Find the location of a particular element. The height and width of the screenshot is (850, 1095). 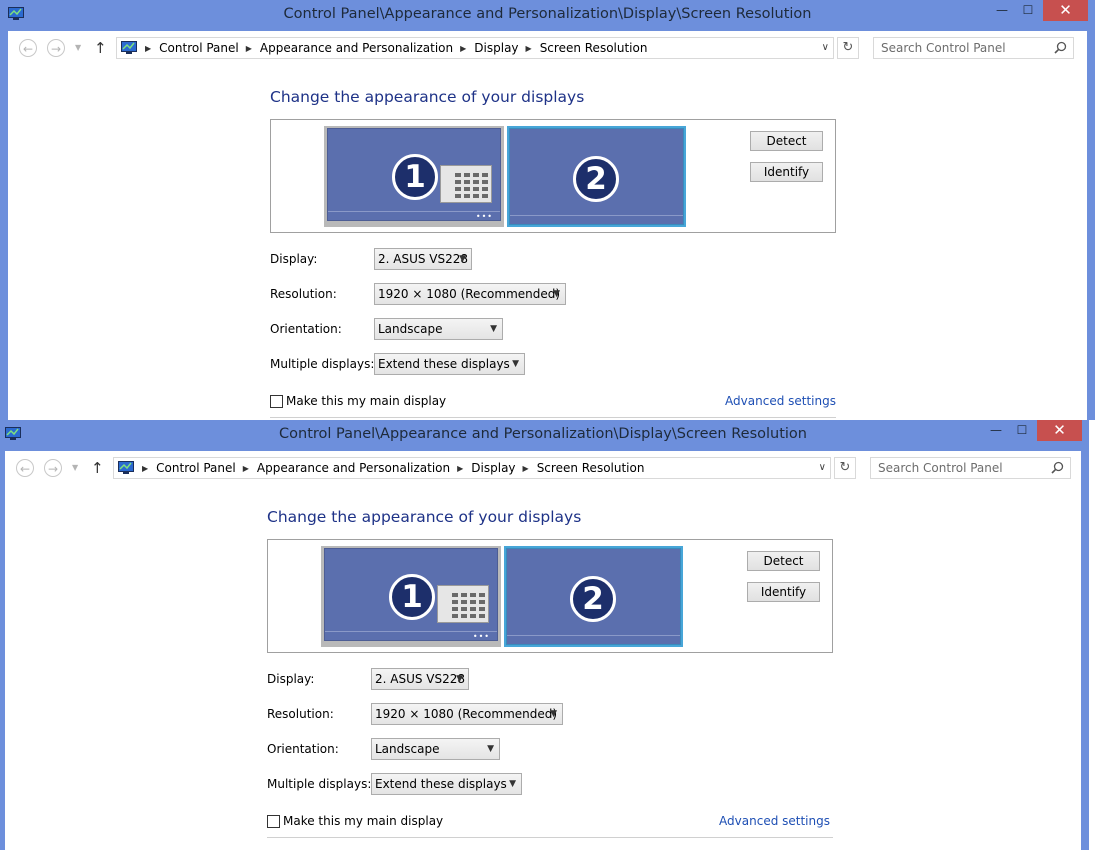

control-panel-icon is located at coordinates (129, 47).